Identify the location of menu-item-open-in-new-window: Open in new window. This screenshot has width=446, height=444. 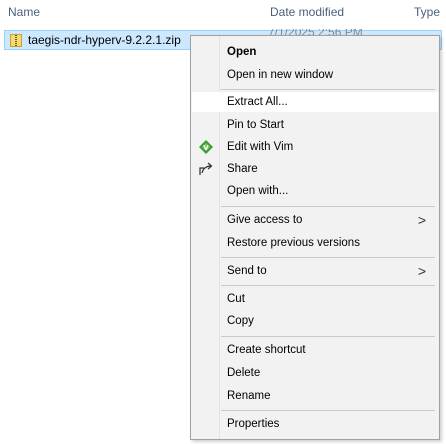
(315, 75).